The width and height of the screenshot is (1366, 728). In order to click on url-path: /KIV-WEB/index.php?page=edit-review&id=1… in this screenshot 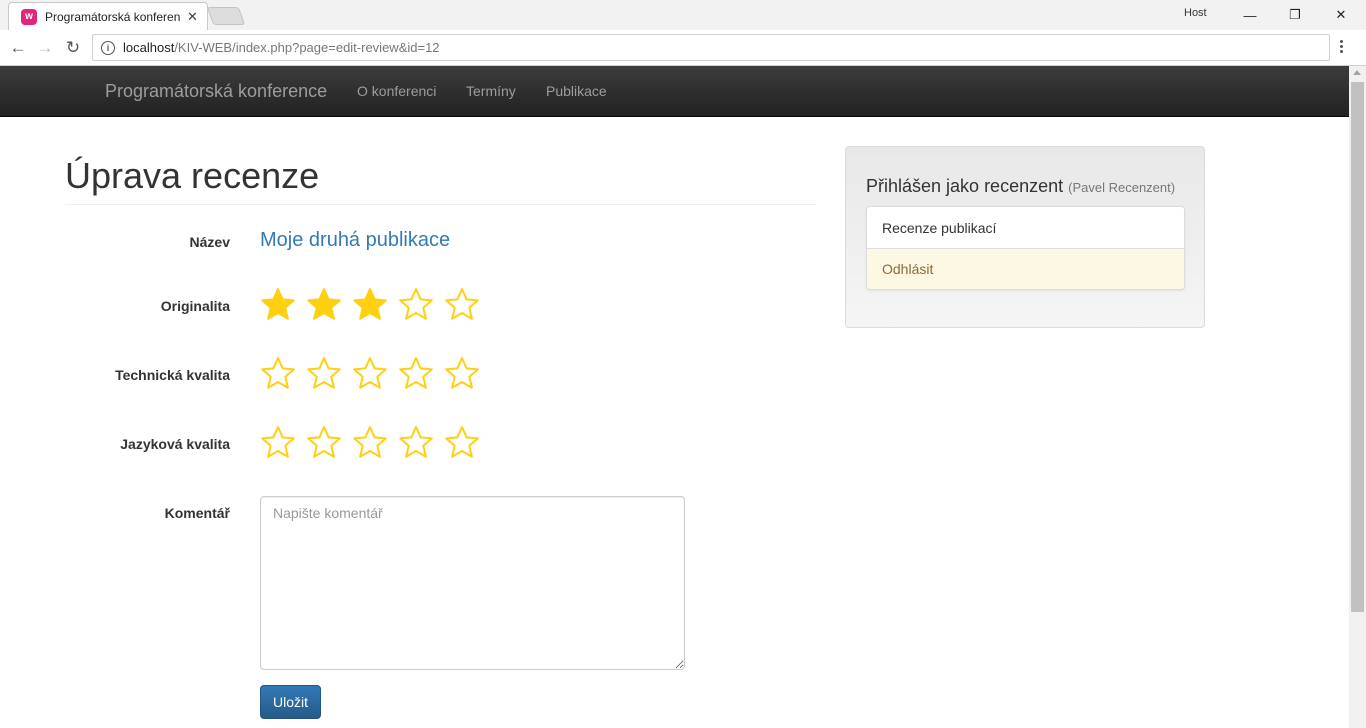, I will do `click(307, 47)`.